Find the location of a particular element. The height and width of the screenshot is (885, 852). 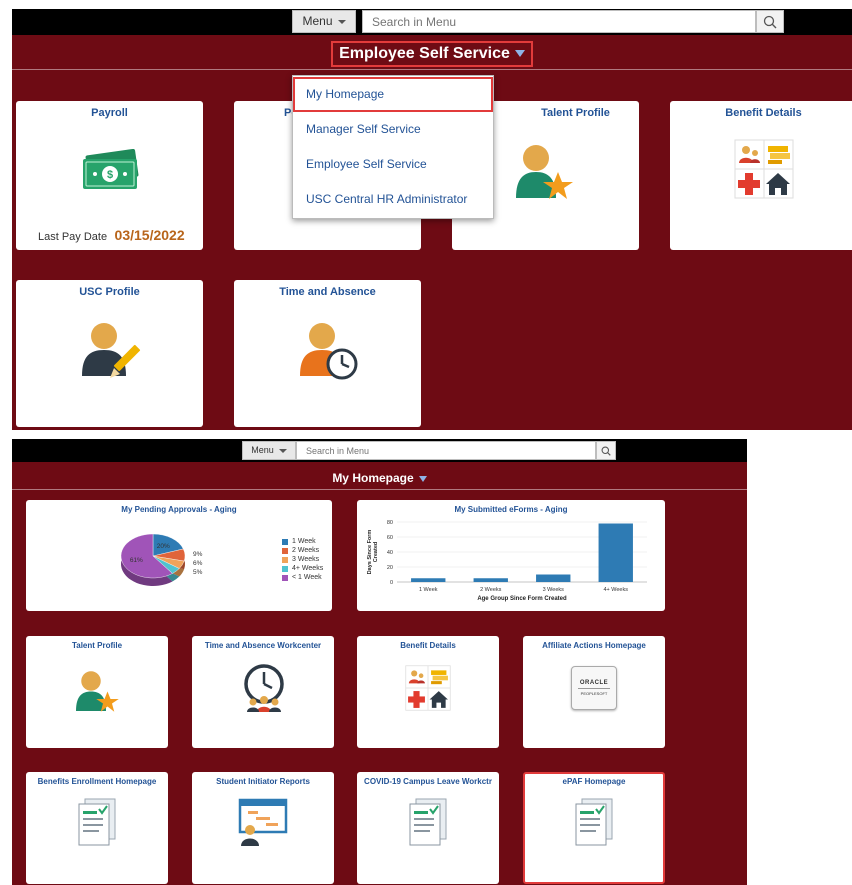

tile-epaf-homepage: ePAF Homepage is located at coordinates (594, 828).